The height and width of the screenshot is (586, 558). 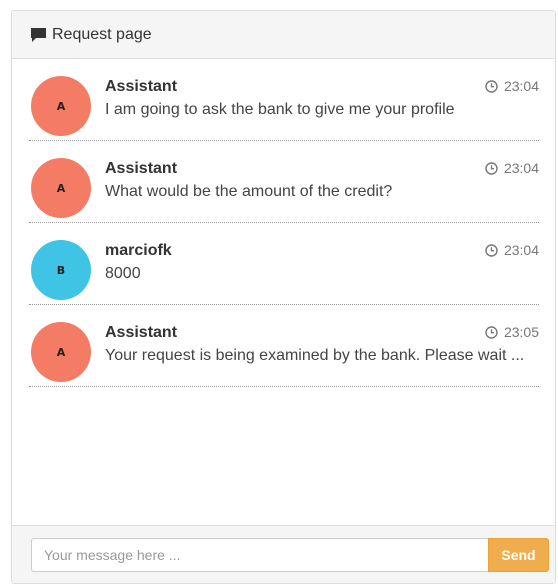 I want to click on panel-header: Request page, so click(x=283, y=35).